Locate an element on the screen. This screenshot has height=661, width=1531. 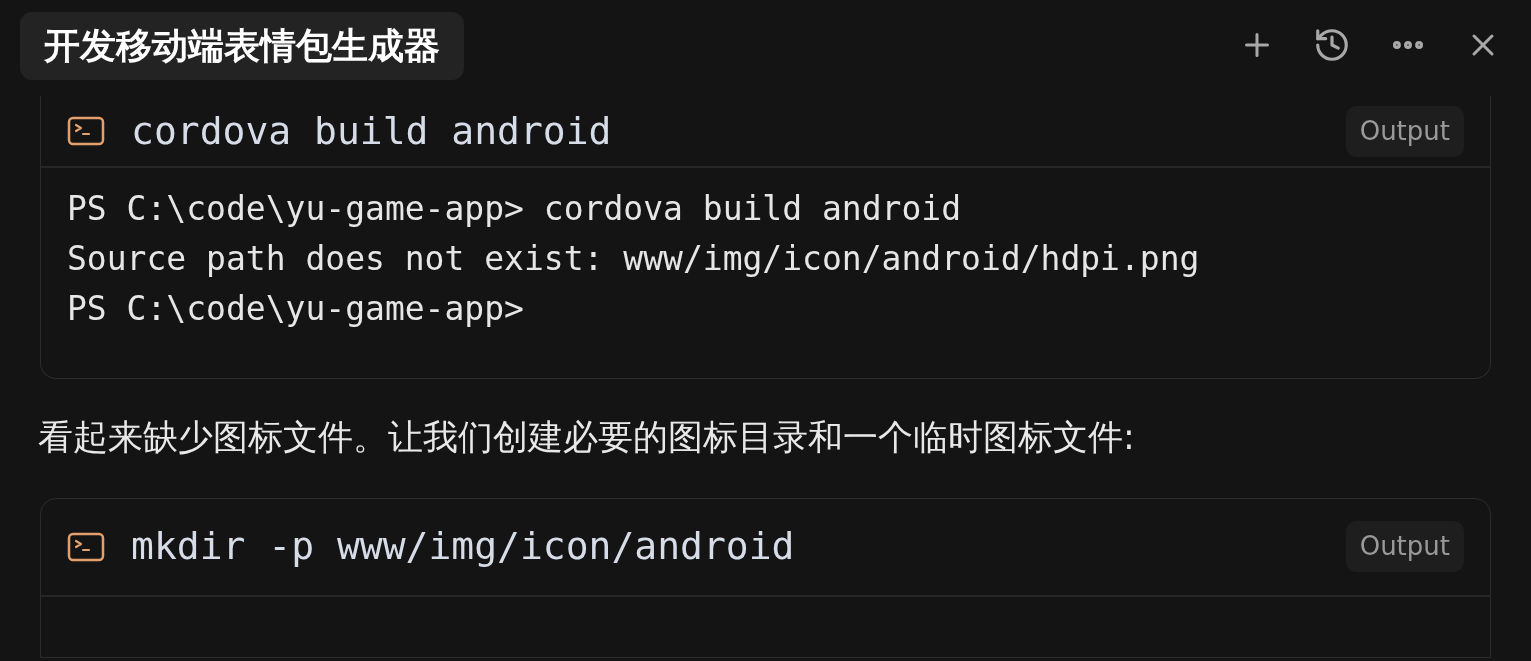
chat-title: 开发移动端表情包生成器 is located at coordinates (242, 46).